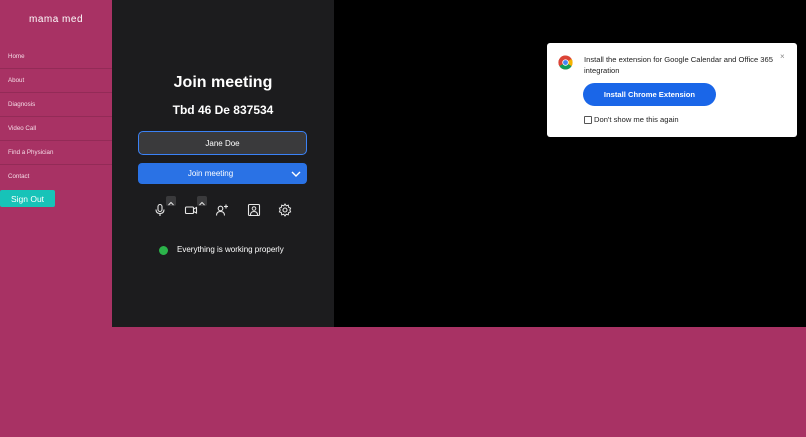 The height and width of the screenshot is (437, 806). What do you see at coordinates (56, 19) in the screenshot?
I see `brand-logo: mama med` at bounding box center [56, 19].